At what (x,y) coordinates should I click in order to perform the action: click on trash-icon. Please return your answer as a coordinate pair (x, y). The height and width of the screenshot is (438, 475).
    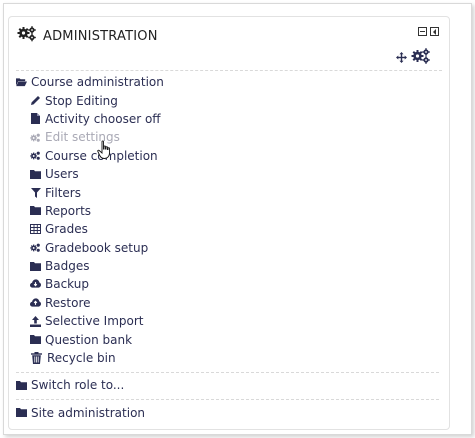
    Looking at the image, I should click on (36, 358).